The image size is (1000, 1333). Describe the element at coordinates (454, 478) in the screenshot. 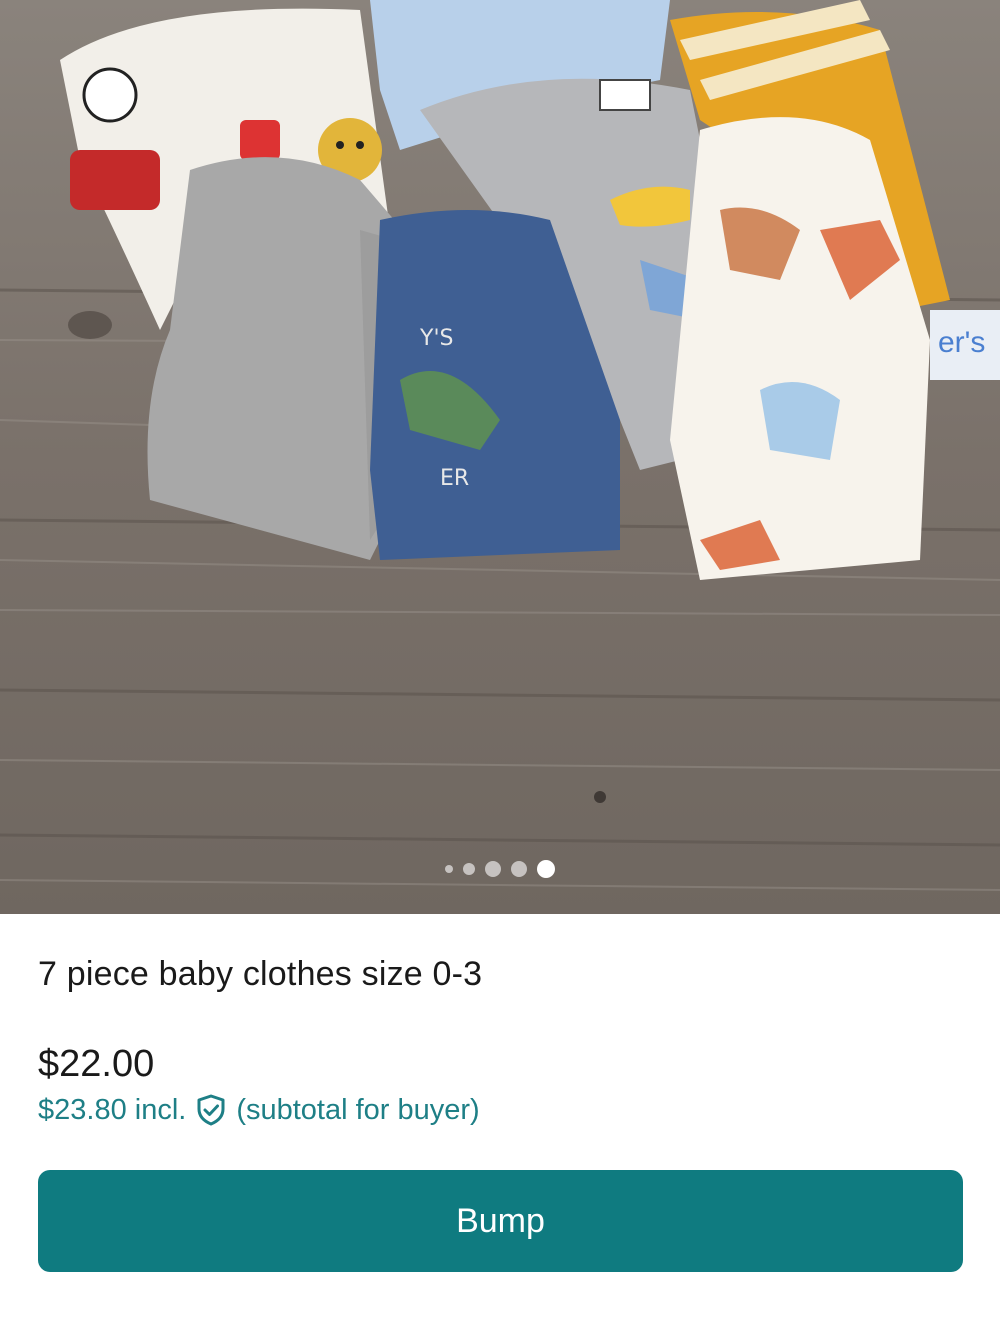

I see `svg-text: ER` at that location.